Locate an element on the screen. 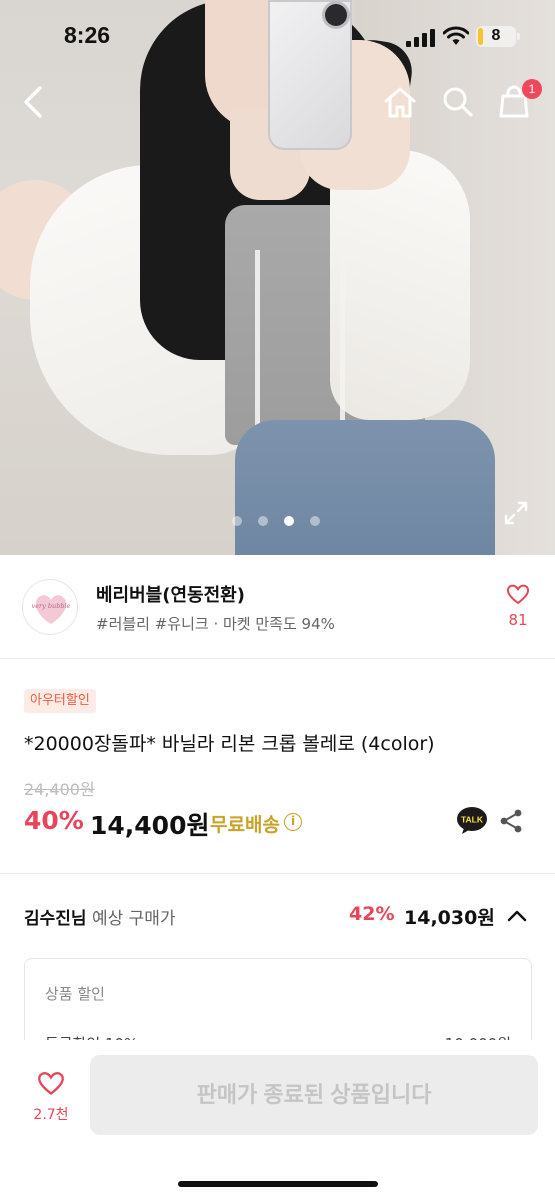 This screenshot has width=555, height=1200. search-icon is located at coordinates (458, 102).